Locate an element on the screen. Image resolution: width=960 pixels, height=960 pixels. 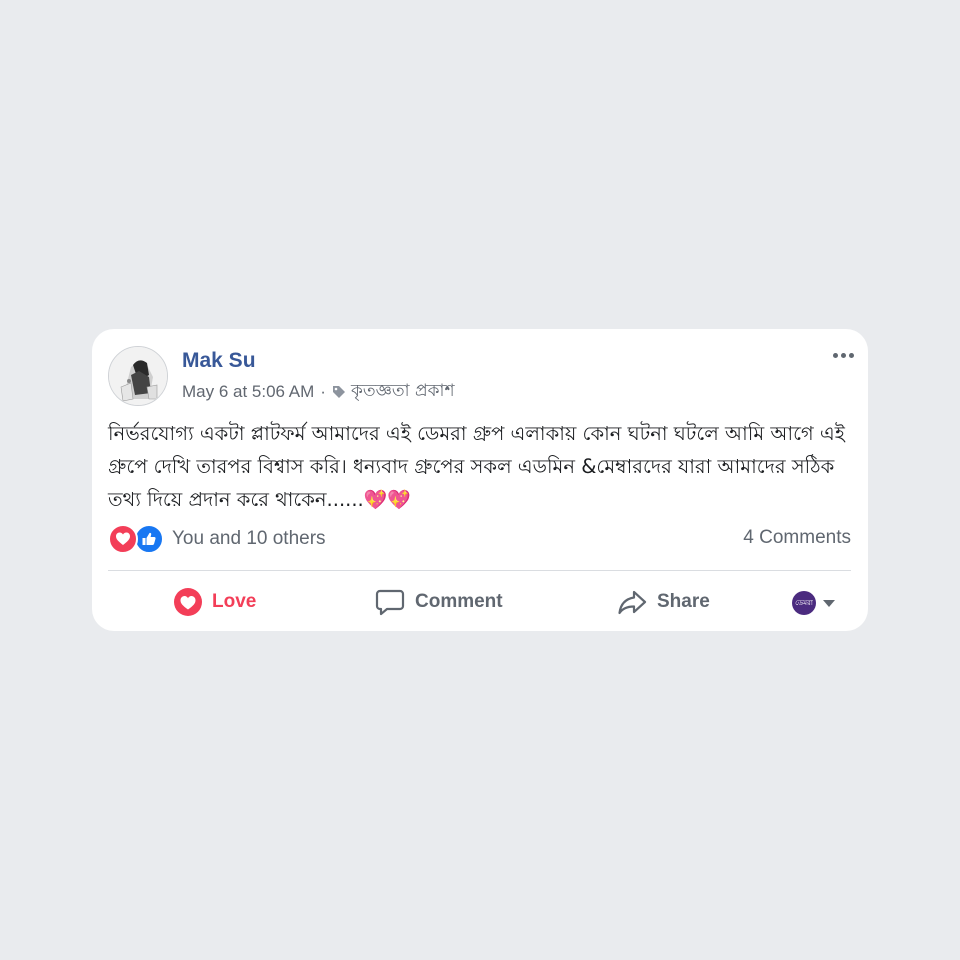
love-button: Love is located at coordinates (215, 602).